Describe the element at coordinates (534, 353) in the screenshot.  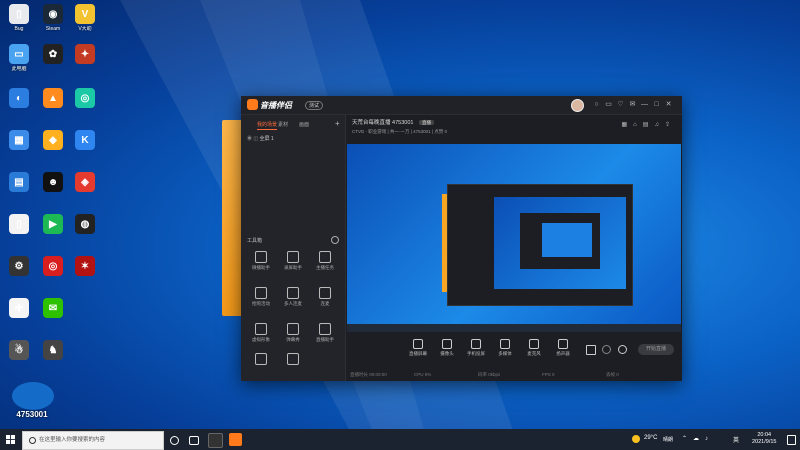
I see `control-label: 麦克风` at that location.